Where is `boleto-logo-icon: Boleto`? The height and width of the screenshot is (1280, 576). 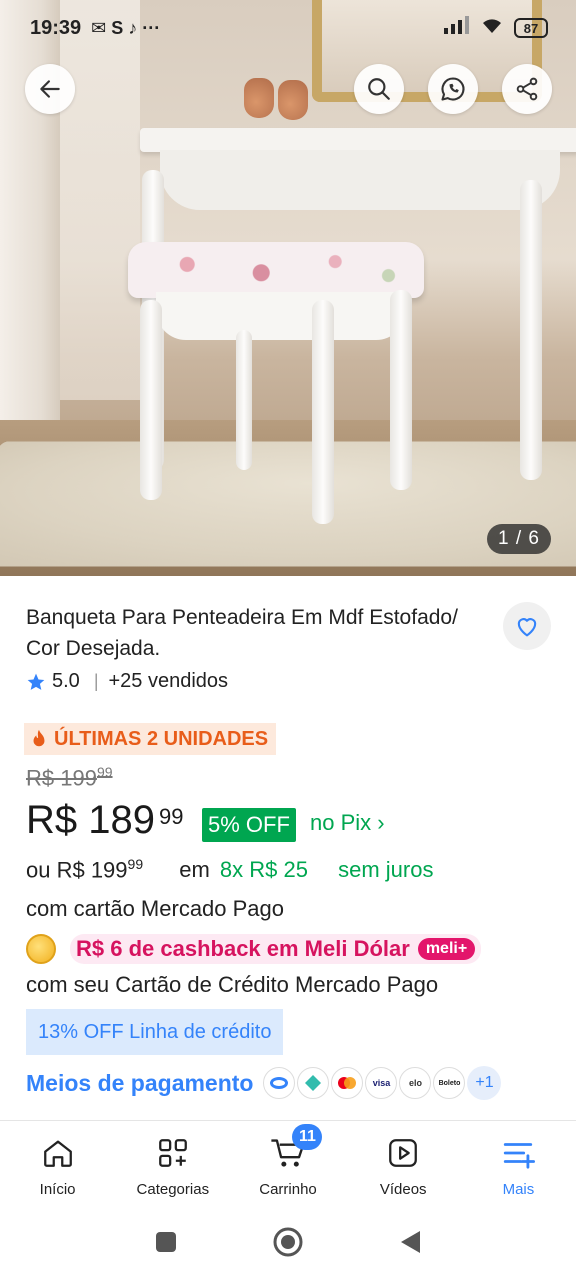 boleto-logo-icon: Boleto is located at coordinates (449, 1083).